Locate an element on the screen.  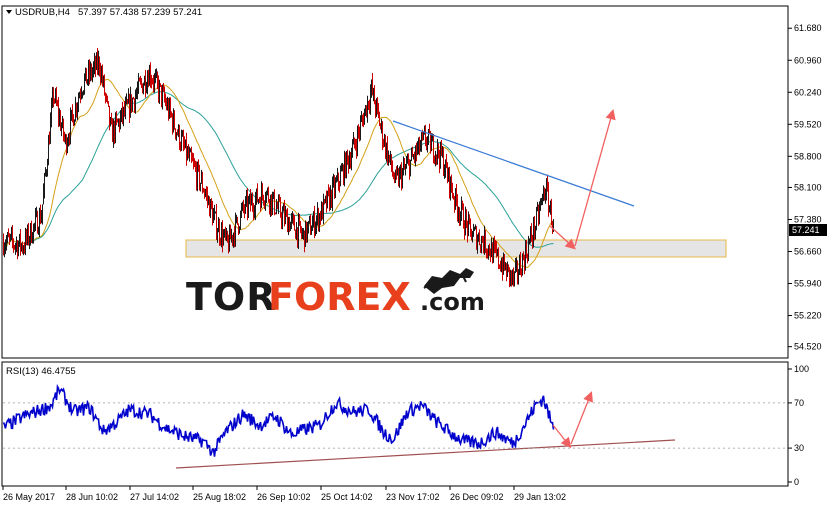
support-zone is located at coordinates (456, 248).